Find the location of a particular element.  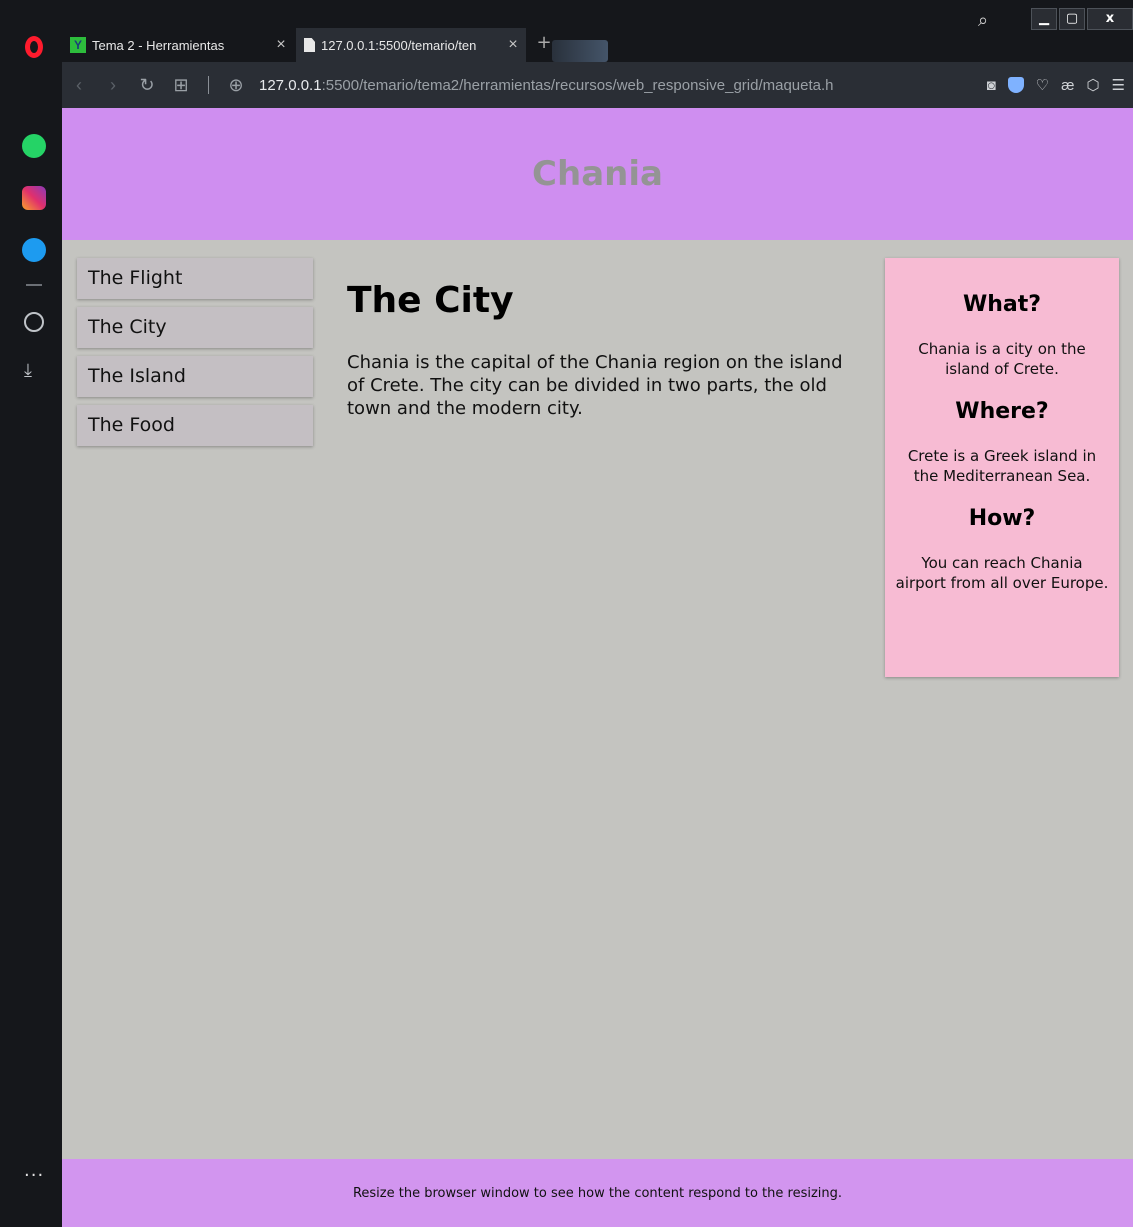

tab-title: 127.0.0.1:5500/temario/ten is located at coordinates (399, 45).